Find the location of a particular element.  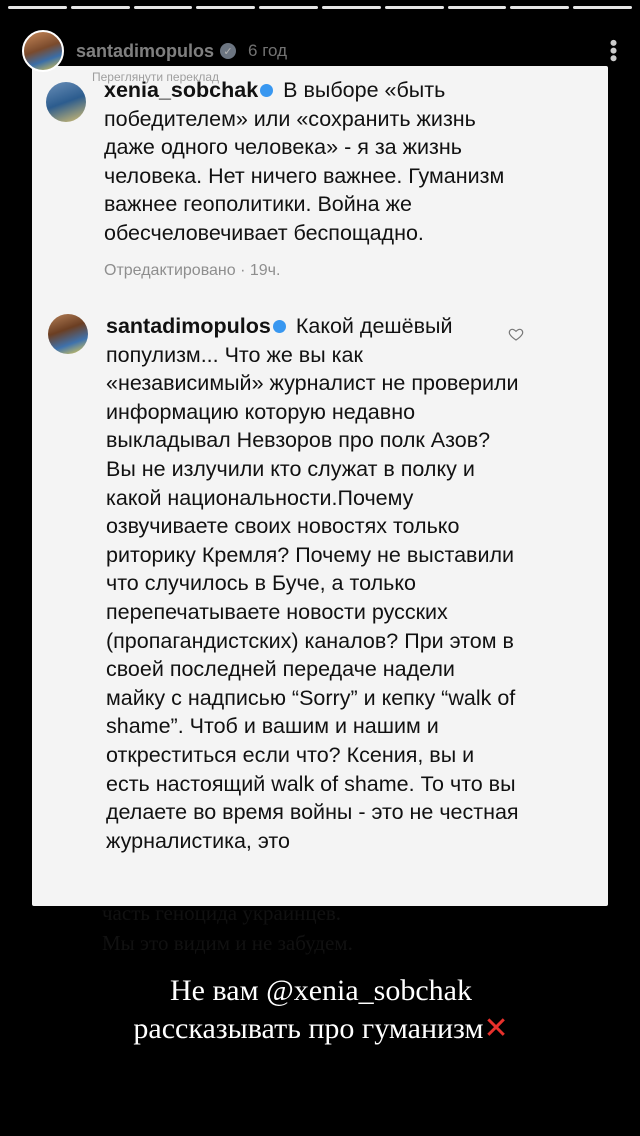

author-username: santadimopulos is located at coordinates (145, 51).